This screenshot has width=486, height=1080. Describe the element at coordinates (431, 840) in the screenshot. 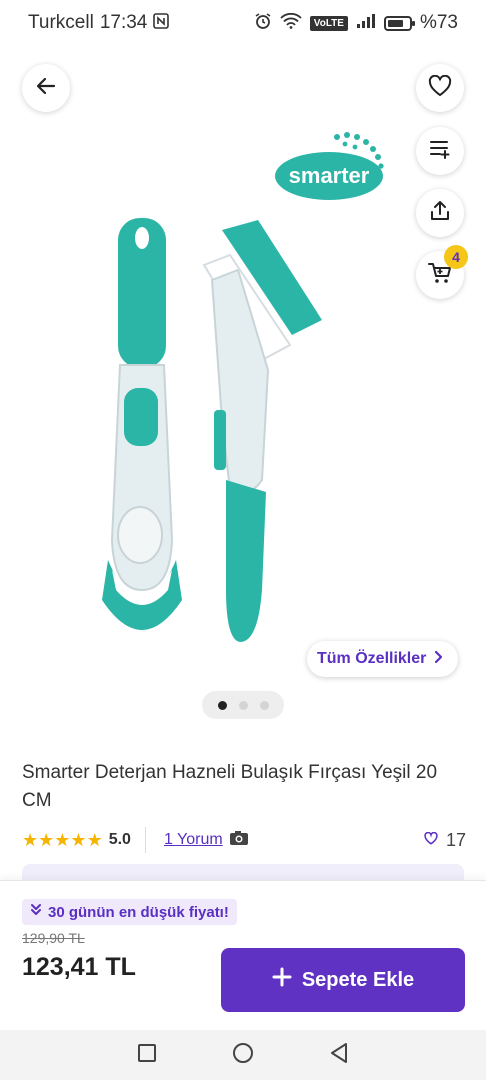

I see `heart-outline-icon` at that location.